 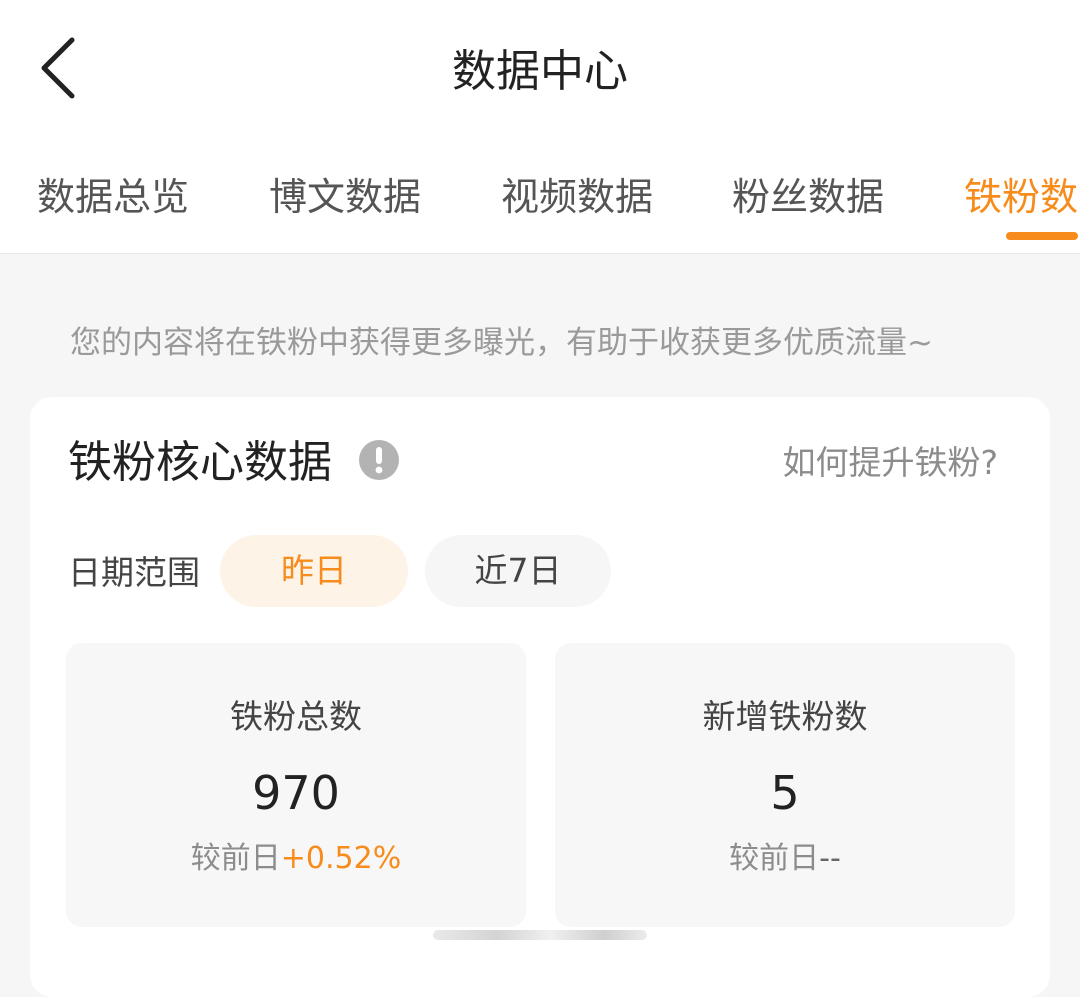 I want to click on stat-change: 较前日+0.52%, so click(x=296, y=859).